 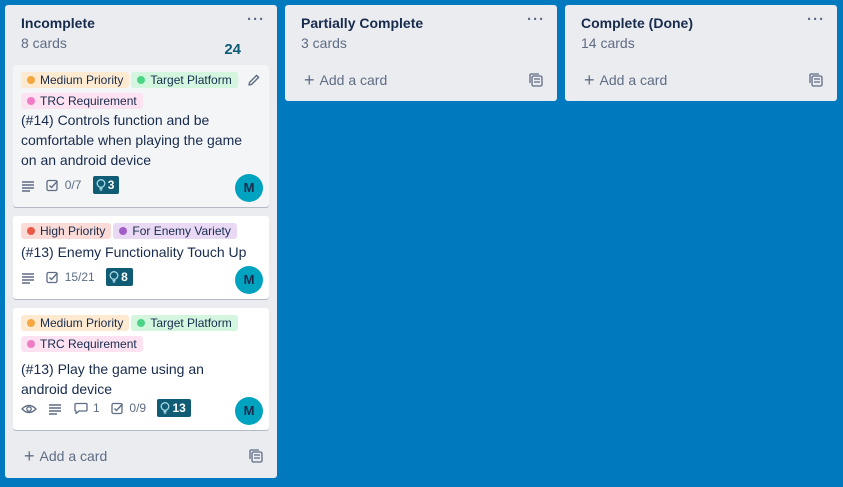 I want to click on list-header: Partially Complete 3 cards ···, so click(x=421, y=33).